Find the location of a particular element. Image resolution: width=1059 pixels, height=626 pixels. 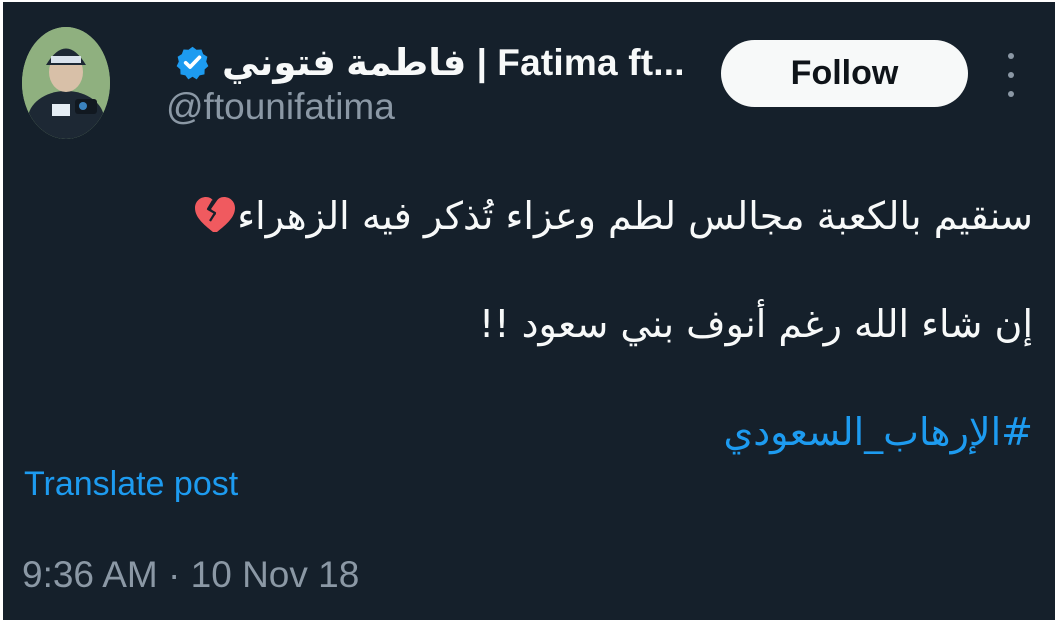

broken-heart-icon is located at coordinates (213, 201).